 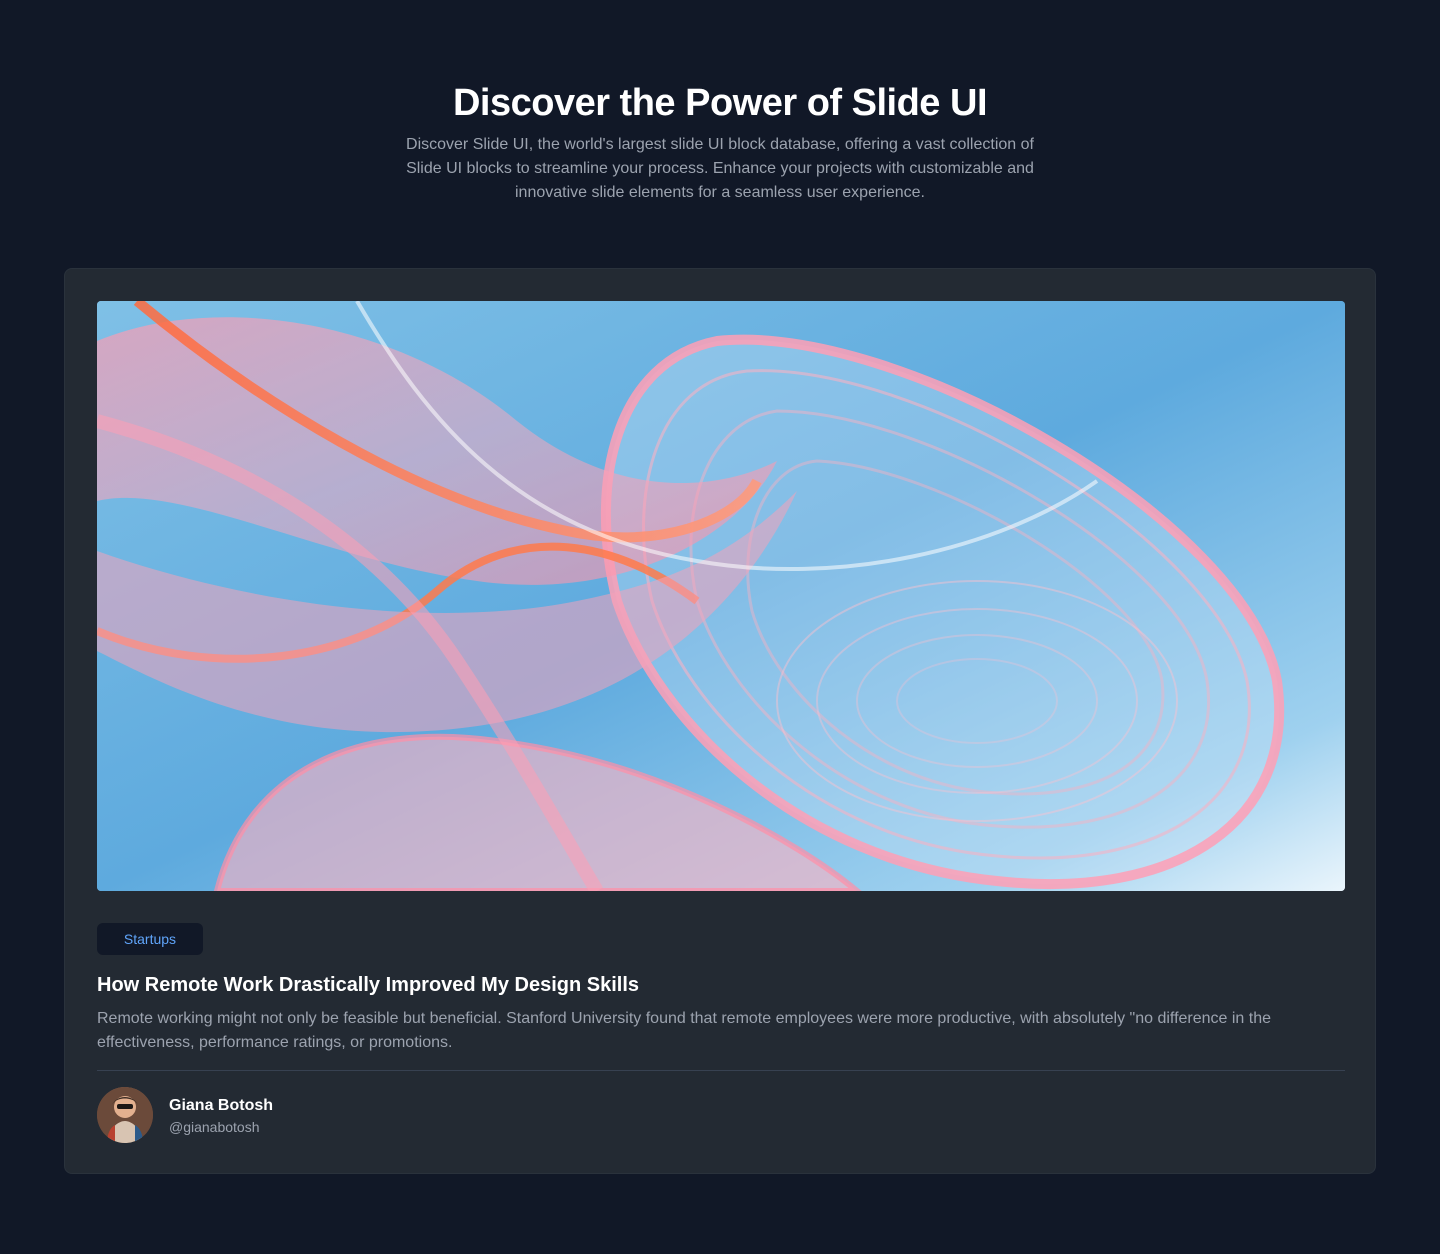 What do you see at coordinates (221, 1106) in the screenshot?
I see `author-name: Giana Botosh` at bounding box center [221, 1106].